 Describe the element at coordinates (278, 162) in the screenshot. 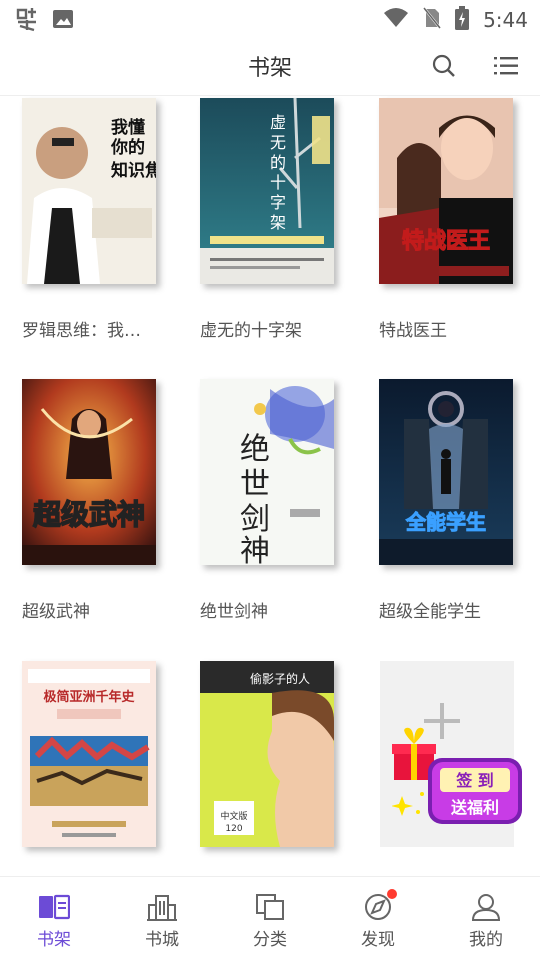

I see `svg-text: 的` at that location.